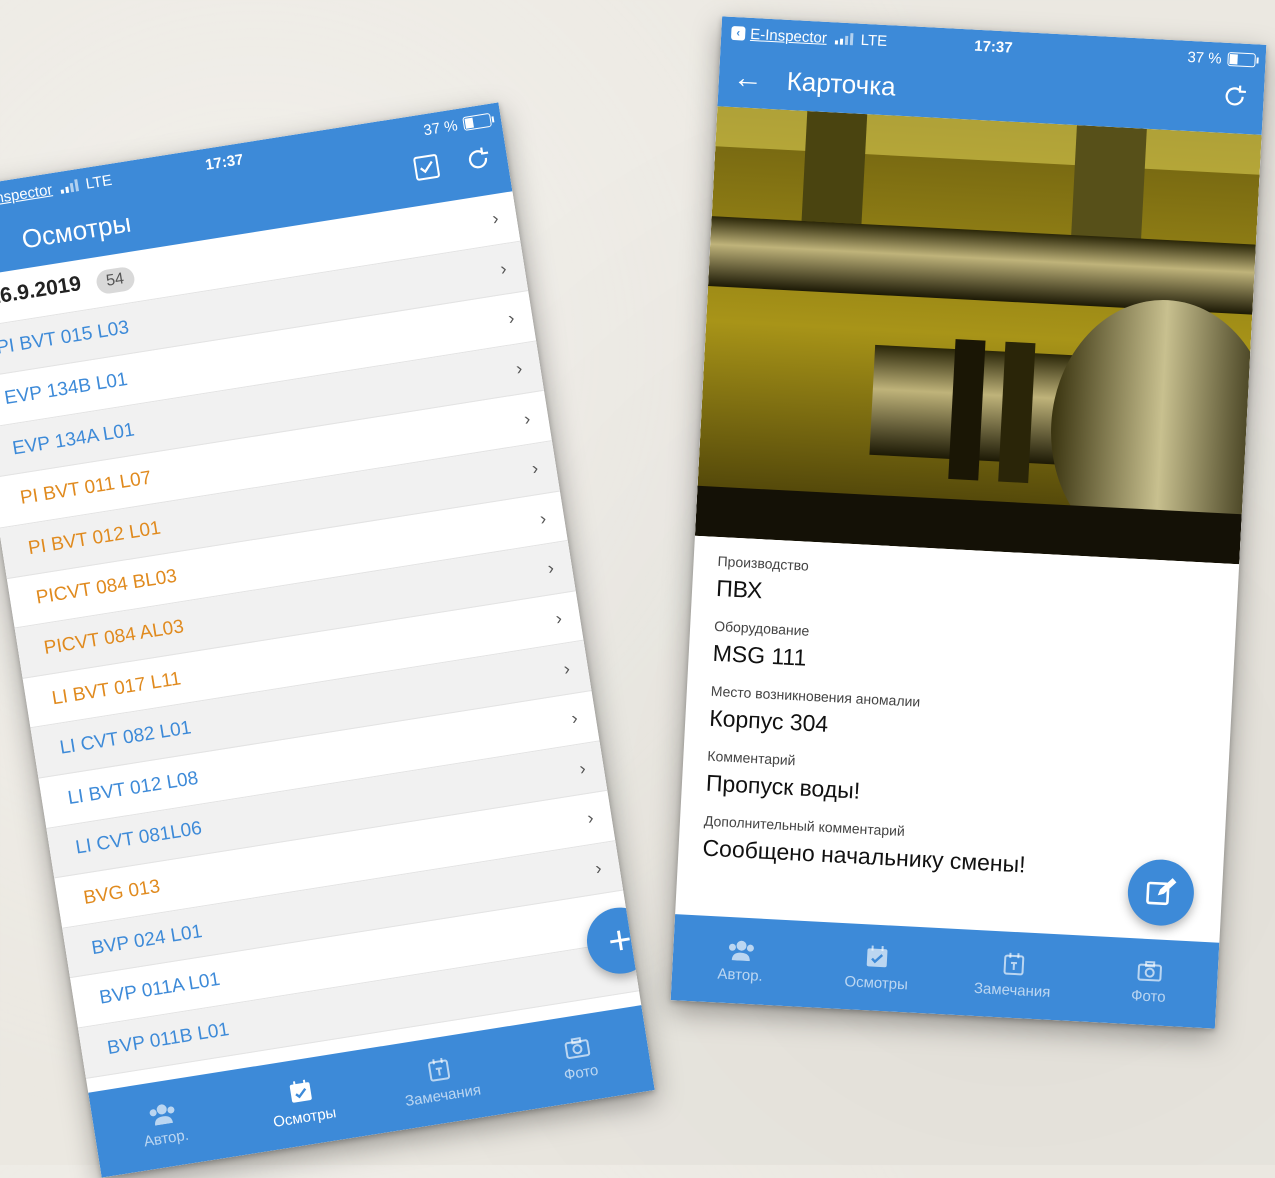  Describe the element at coordinates (125, 738) in the screenshot. I see `list-item-label: LI CVT 082 L01` at that location.